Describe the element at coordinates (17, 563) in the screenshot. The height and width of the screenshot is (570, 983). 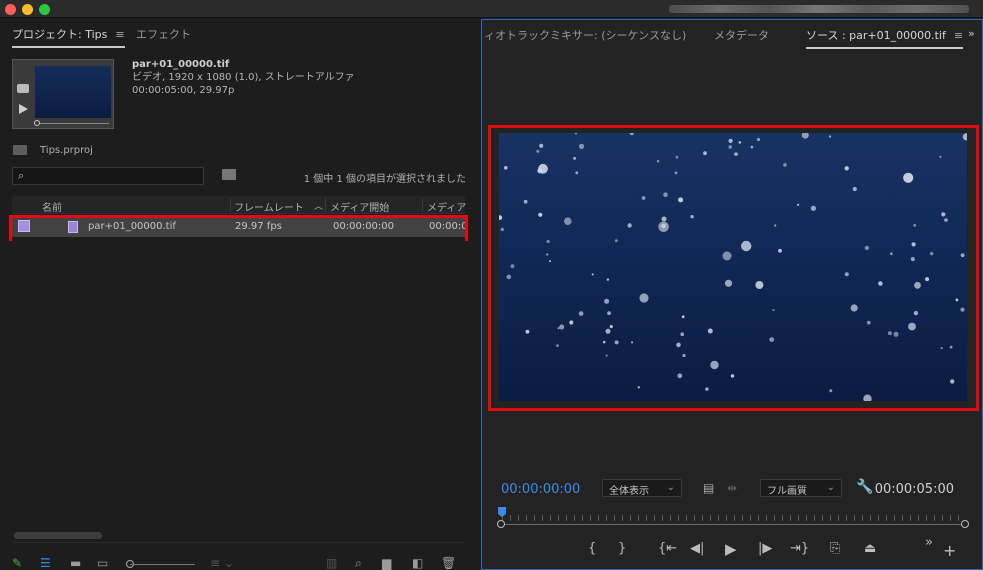
I see `pencil-icon: ✎` at that location.